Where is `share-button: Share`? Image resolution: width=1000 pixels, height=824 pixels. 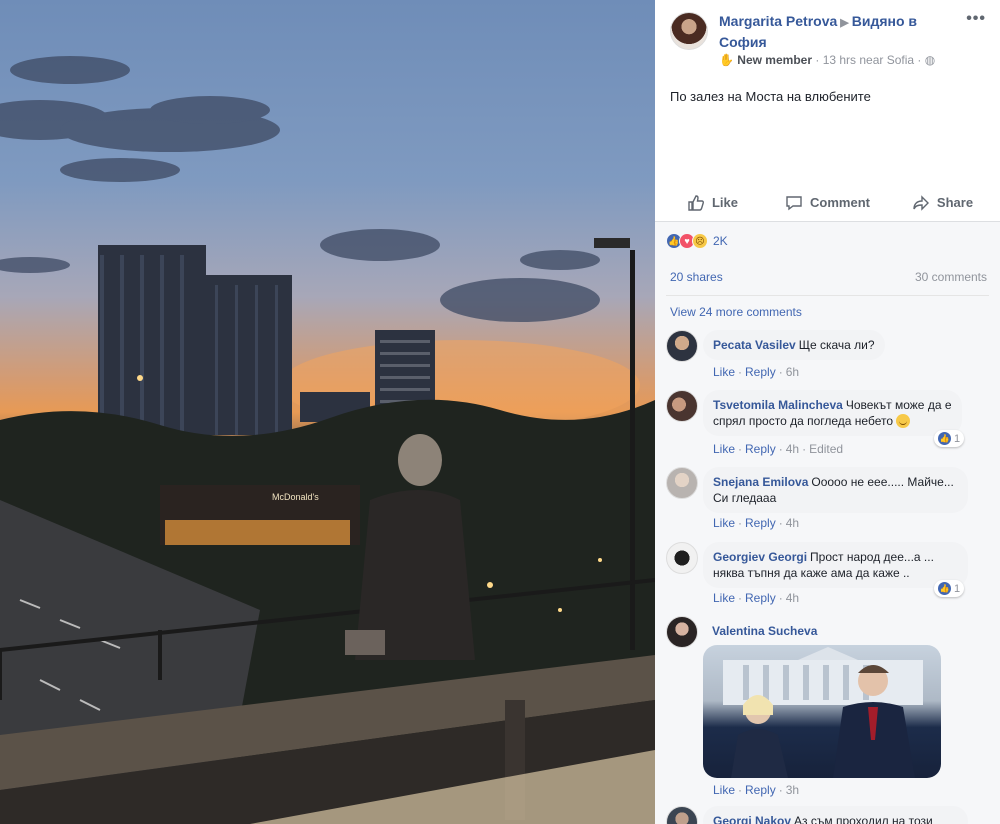
share-button: Share is located at coordinates (942, 202).